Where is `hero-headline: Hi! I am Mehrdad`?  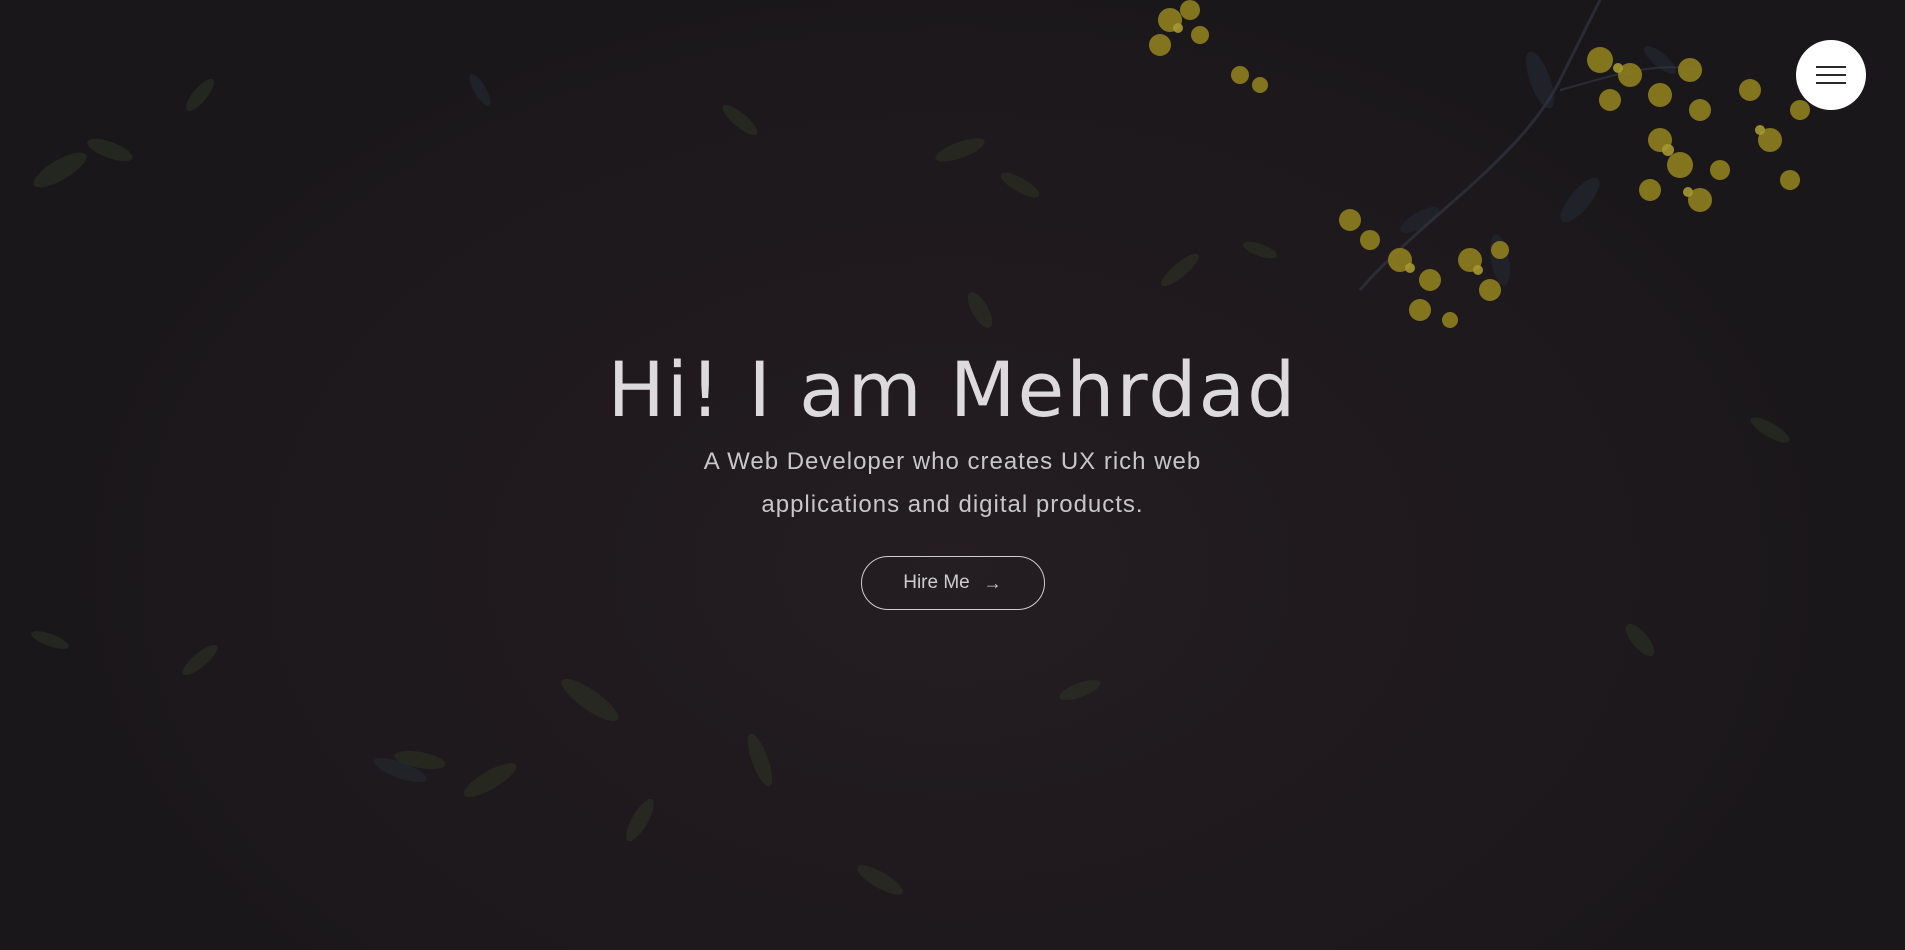
hero-headline: Hi! I am Mehrdad is located at coordinates (952, 389).